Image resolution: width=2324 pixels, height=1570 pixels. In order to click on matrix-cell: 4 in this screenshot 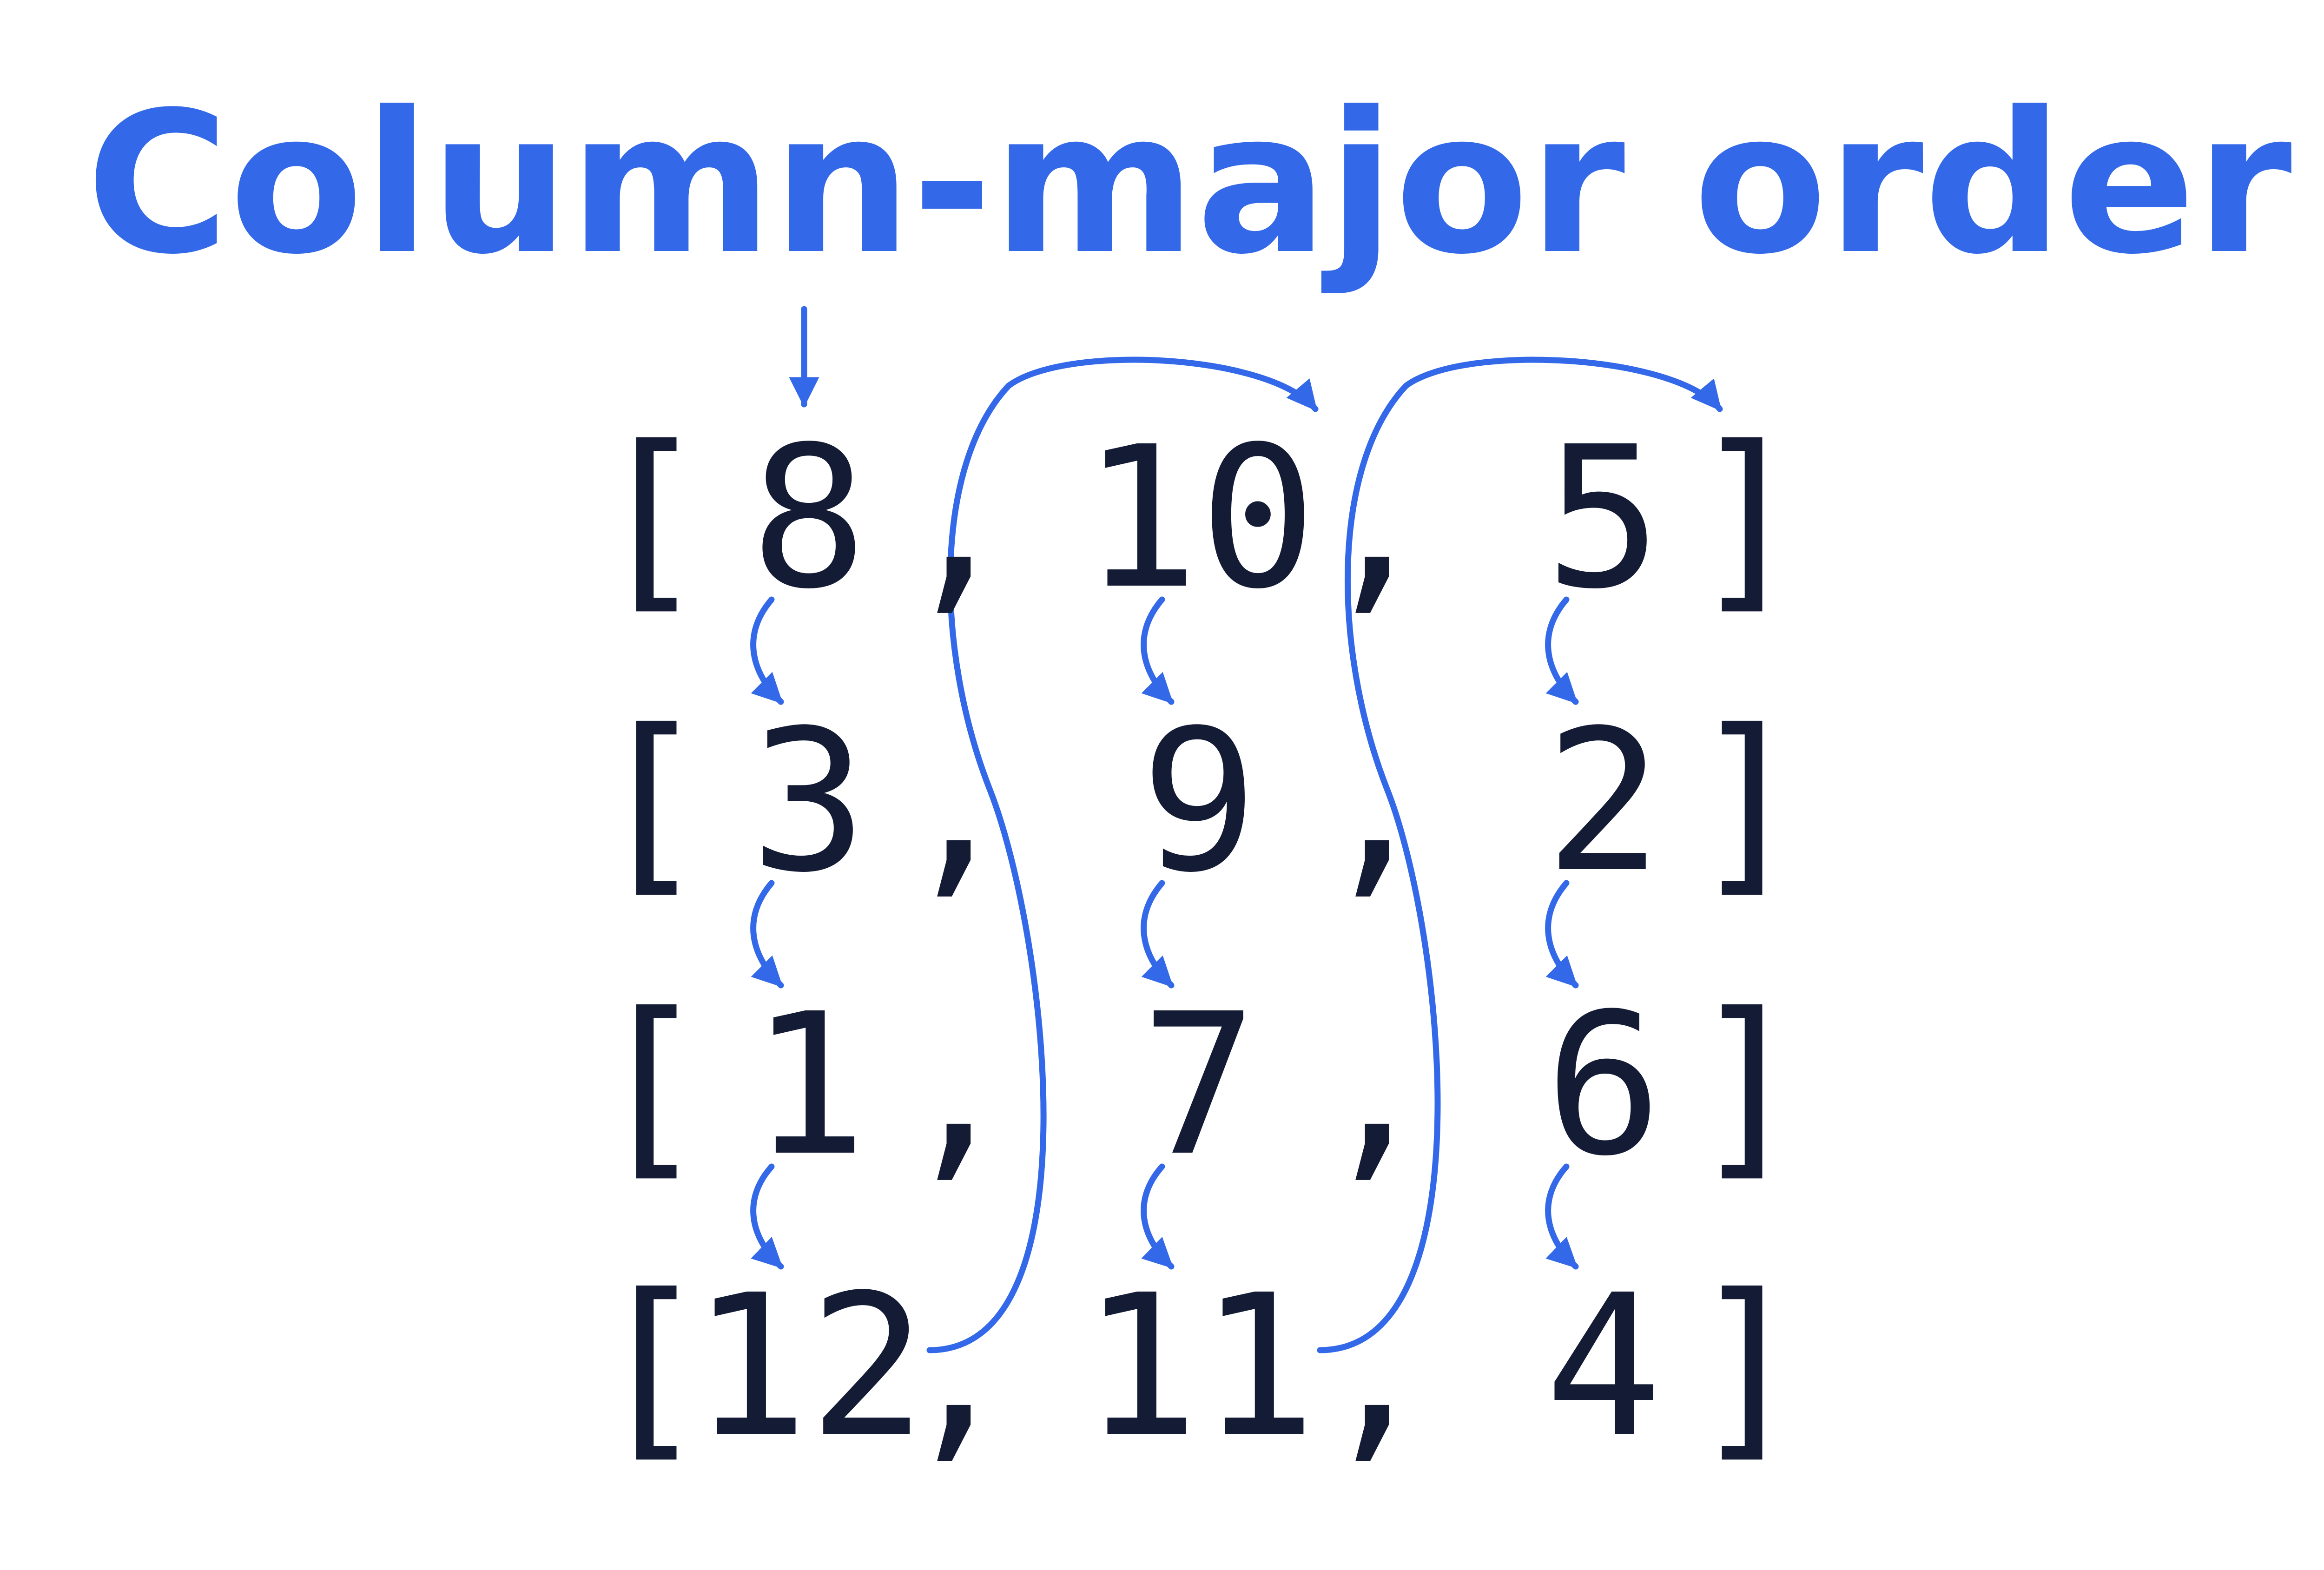, I will do `click(1604, 1367)`.